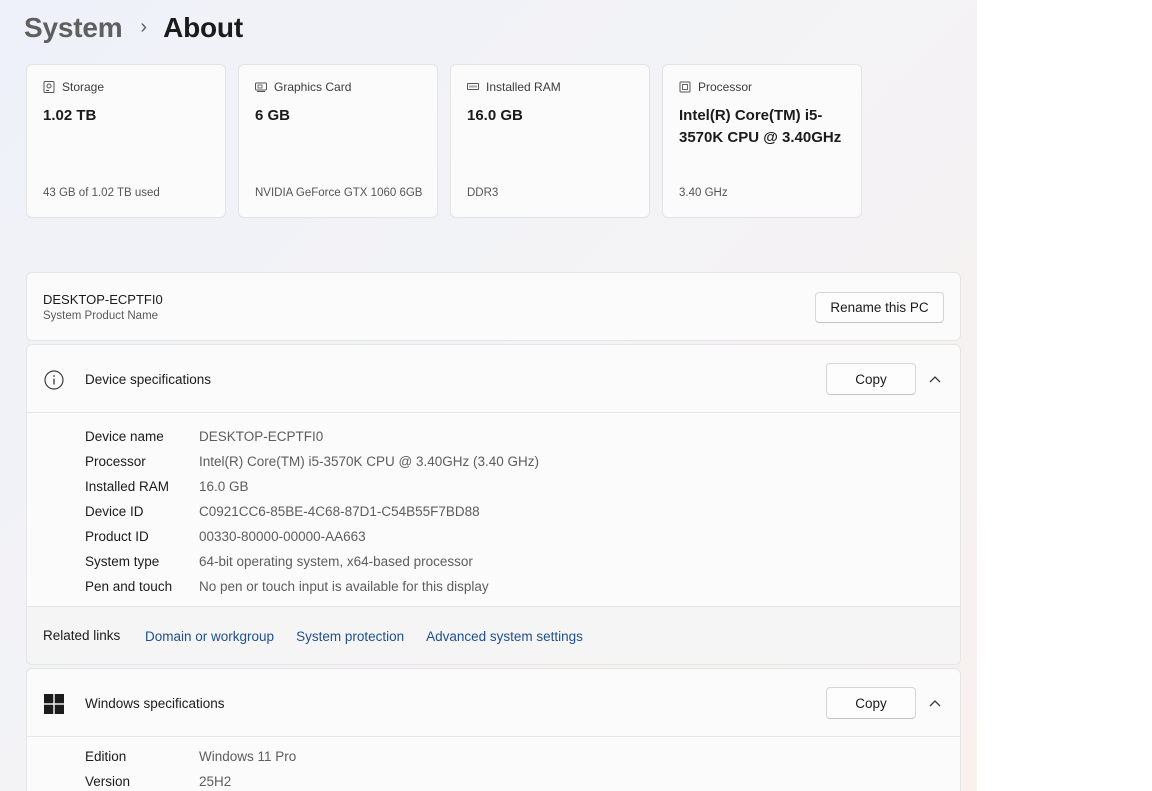  What do you see at coordinates (483, 193) in the screenshot?
I see `ram-type: DDR3` at bounding box center [483, 193].